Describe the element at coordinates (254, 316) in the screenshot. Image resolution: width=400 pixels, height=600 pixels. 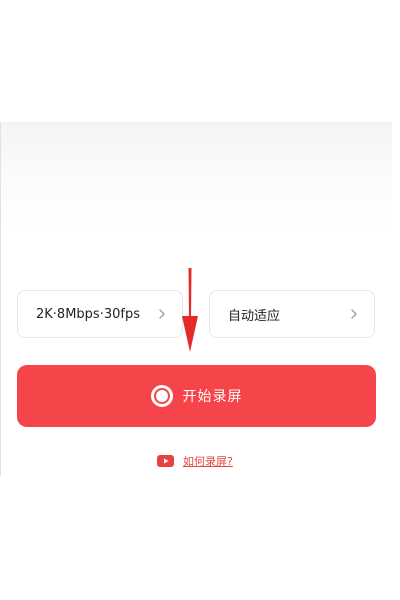
I see `orientation-label: 自动适应` at that location.